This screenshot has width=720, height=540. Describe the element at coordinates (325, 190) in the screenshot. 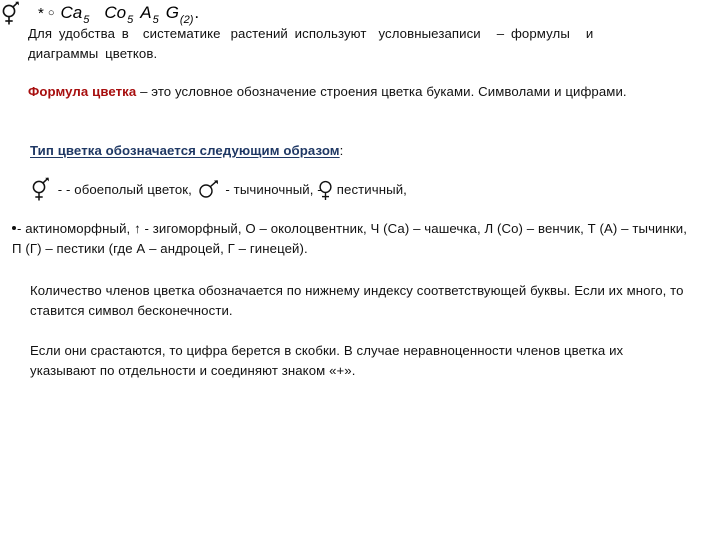

I see `venus-symbol-icon` at that location.